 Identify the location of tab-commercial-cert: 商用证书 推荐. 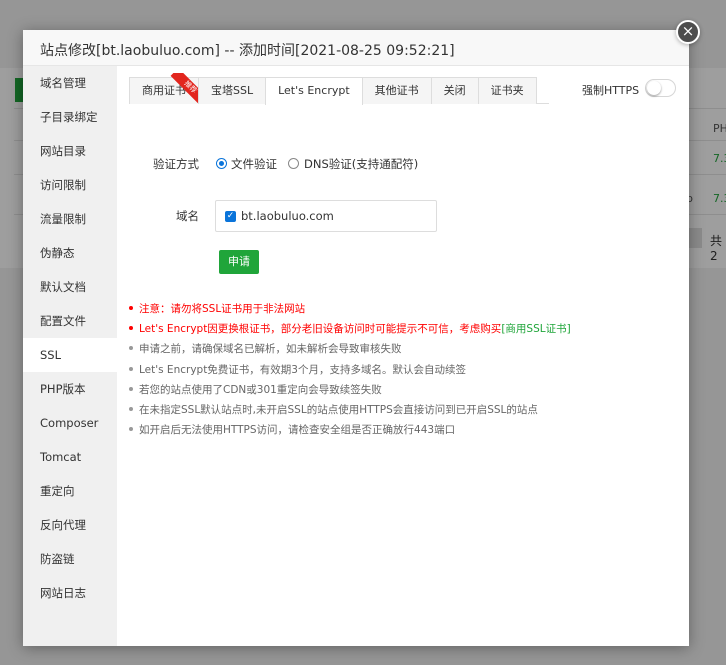
(164, 88).